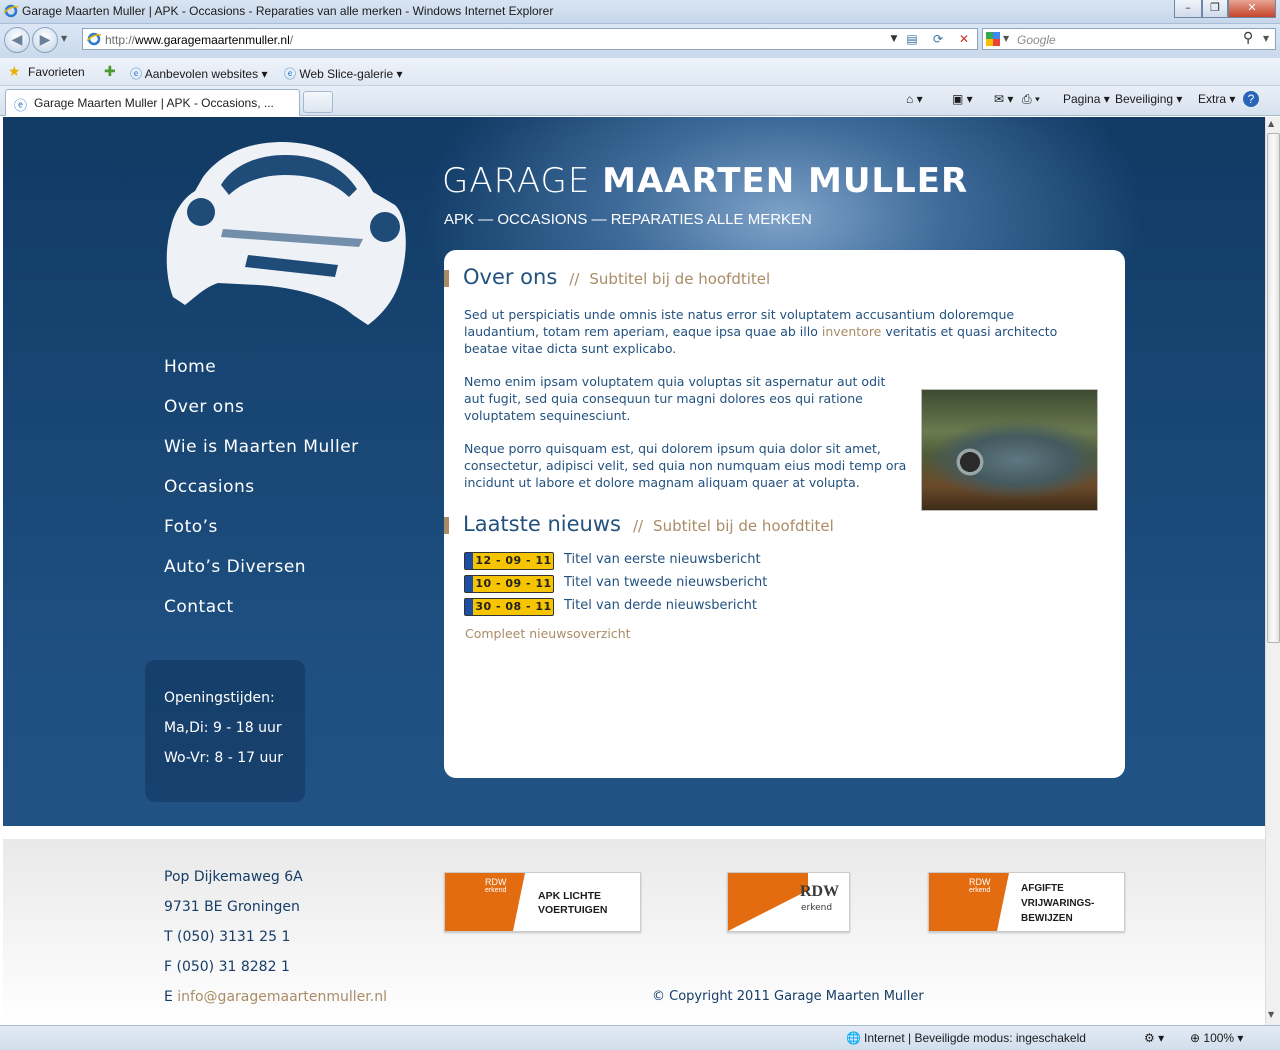 This screenshot has width=1280, height=1050. I want to click on rdw-badge-erkend: RDW erkend, so click(788, 902).